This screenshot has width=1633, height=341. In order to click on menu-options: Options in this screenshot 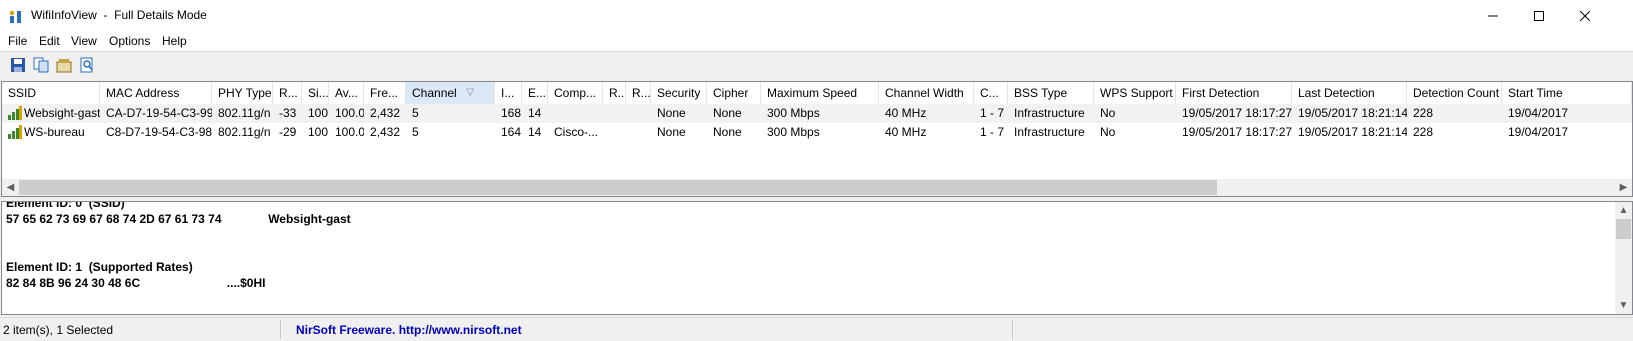, I will do `click(129, 41)`.